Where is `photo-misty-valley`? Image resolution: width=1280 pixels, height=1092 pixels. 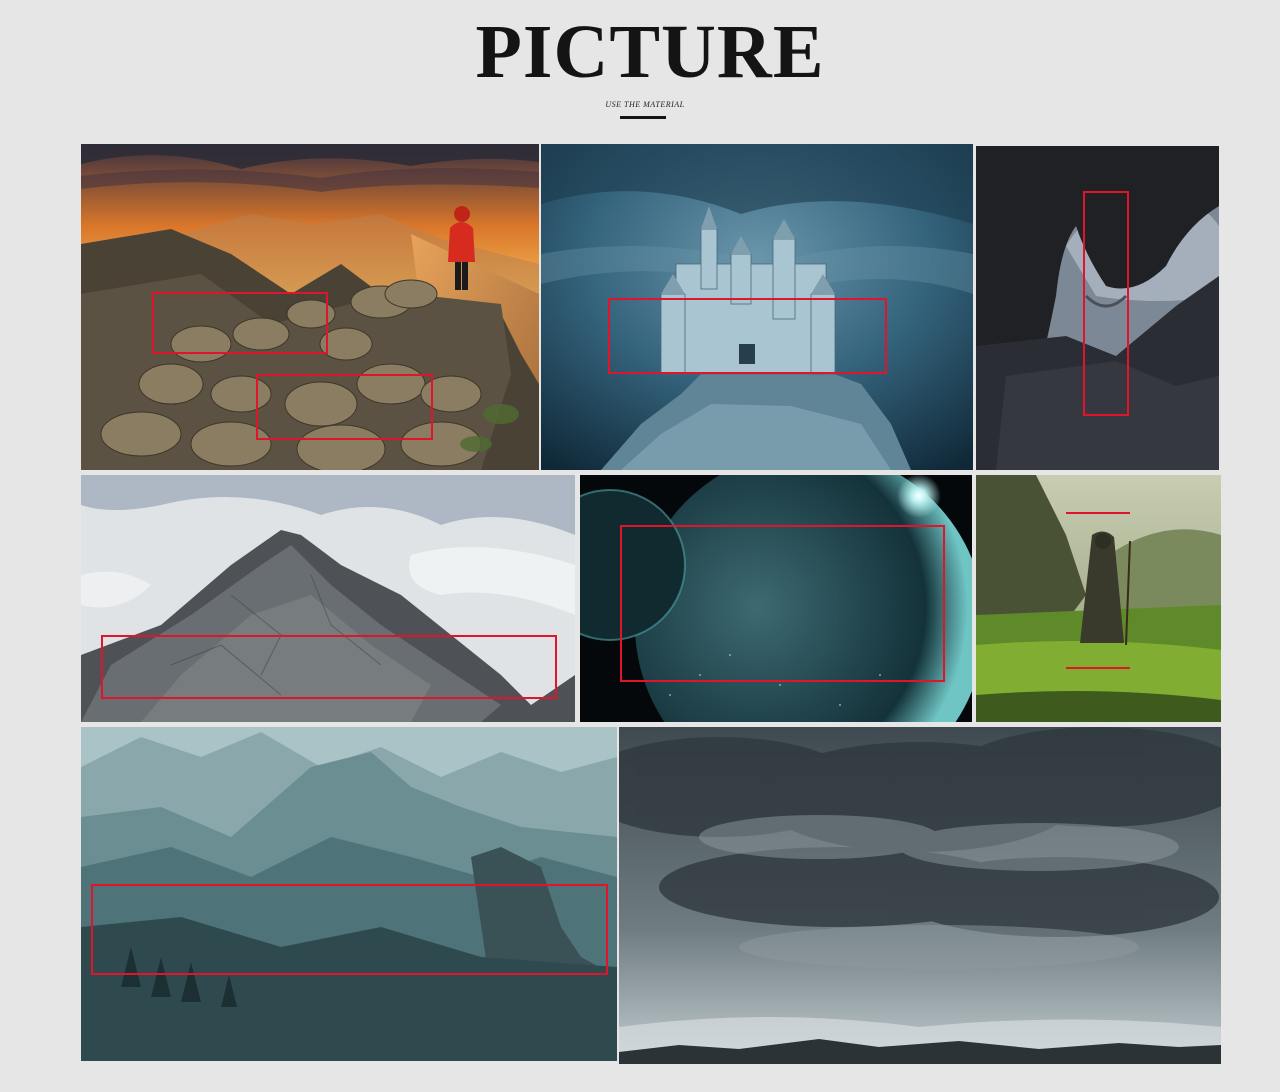 photo-misty-valley is located at coordinates (349, 894).